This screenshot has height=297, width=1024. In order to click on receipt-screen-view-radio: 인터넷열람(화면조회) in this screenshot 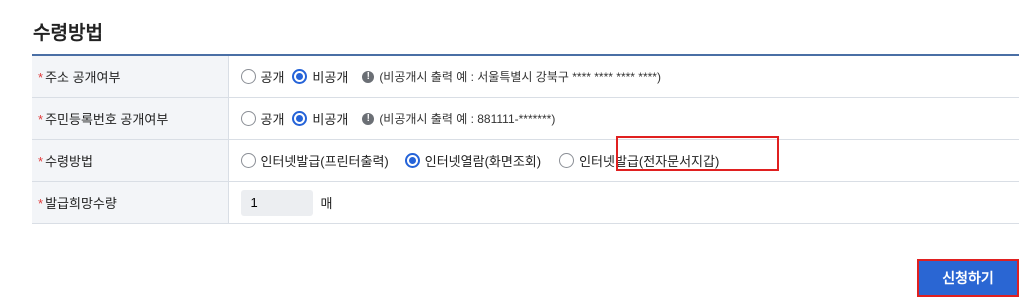, I will do `click(473, 160)`.